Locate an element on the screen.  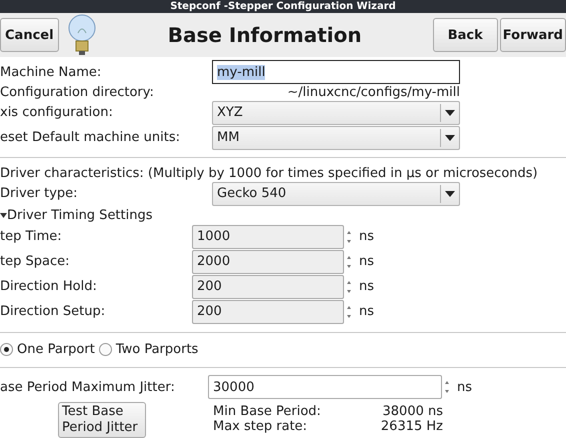
field-label: Direction Hold: is located at coordinates (49, 286).